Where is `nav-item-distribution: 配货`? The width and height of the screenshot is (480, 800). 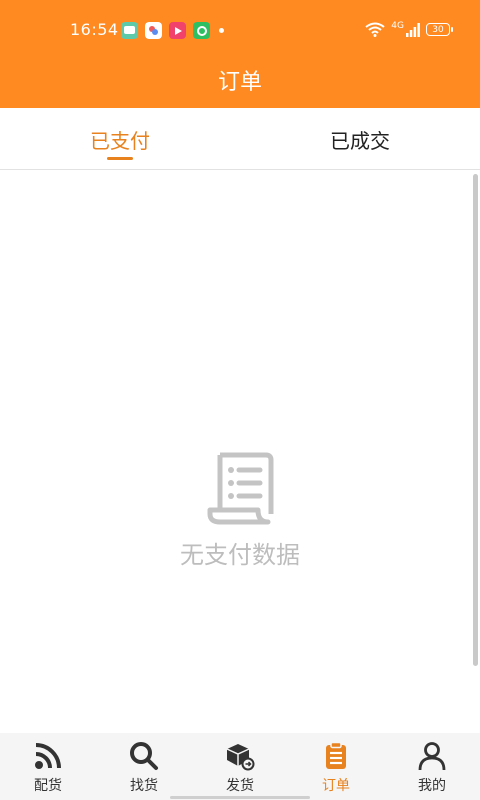 nav-item-distribution: 配货 is located at coordinates (48, 766).